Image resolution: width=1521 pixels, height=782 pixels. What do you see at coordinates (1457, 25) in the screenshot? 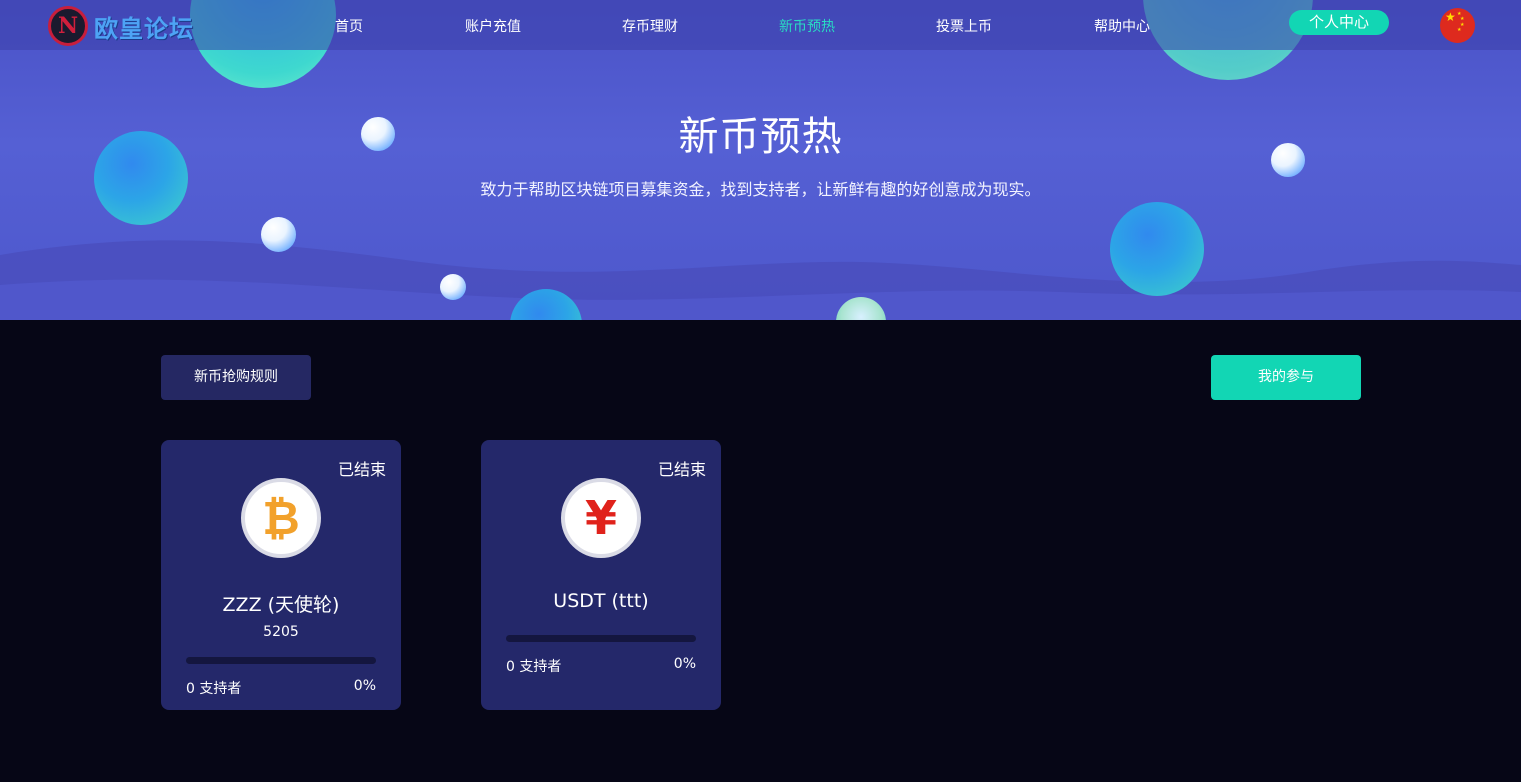
I see `china-flag-icon: ★ ★ ★ ★ ★` at bounding box center [1457, 25].